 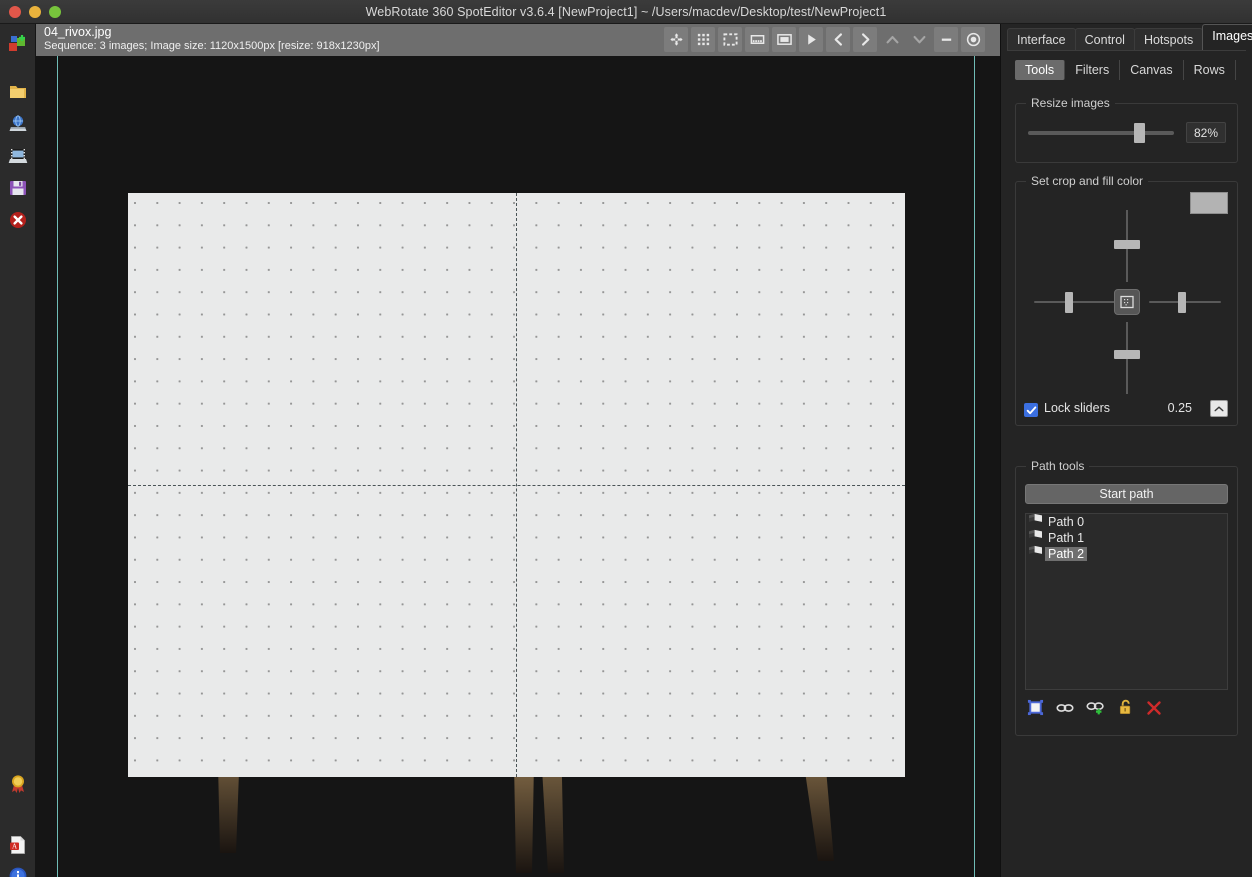 I want to click on new-project-icon, so click(x=18, y=44).